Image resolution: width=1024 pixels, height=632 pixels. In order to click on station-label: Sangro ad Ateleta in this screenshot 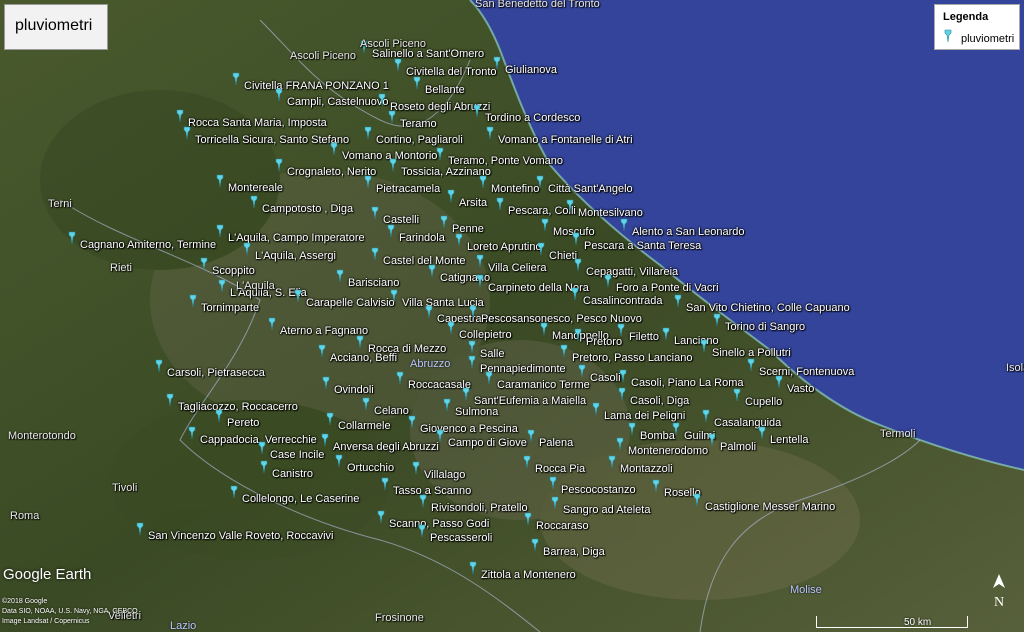, I will do `click(606, 510)`.